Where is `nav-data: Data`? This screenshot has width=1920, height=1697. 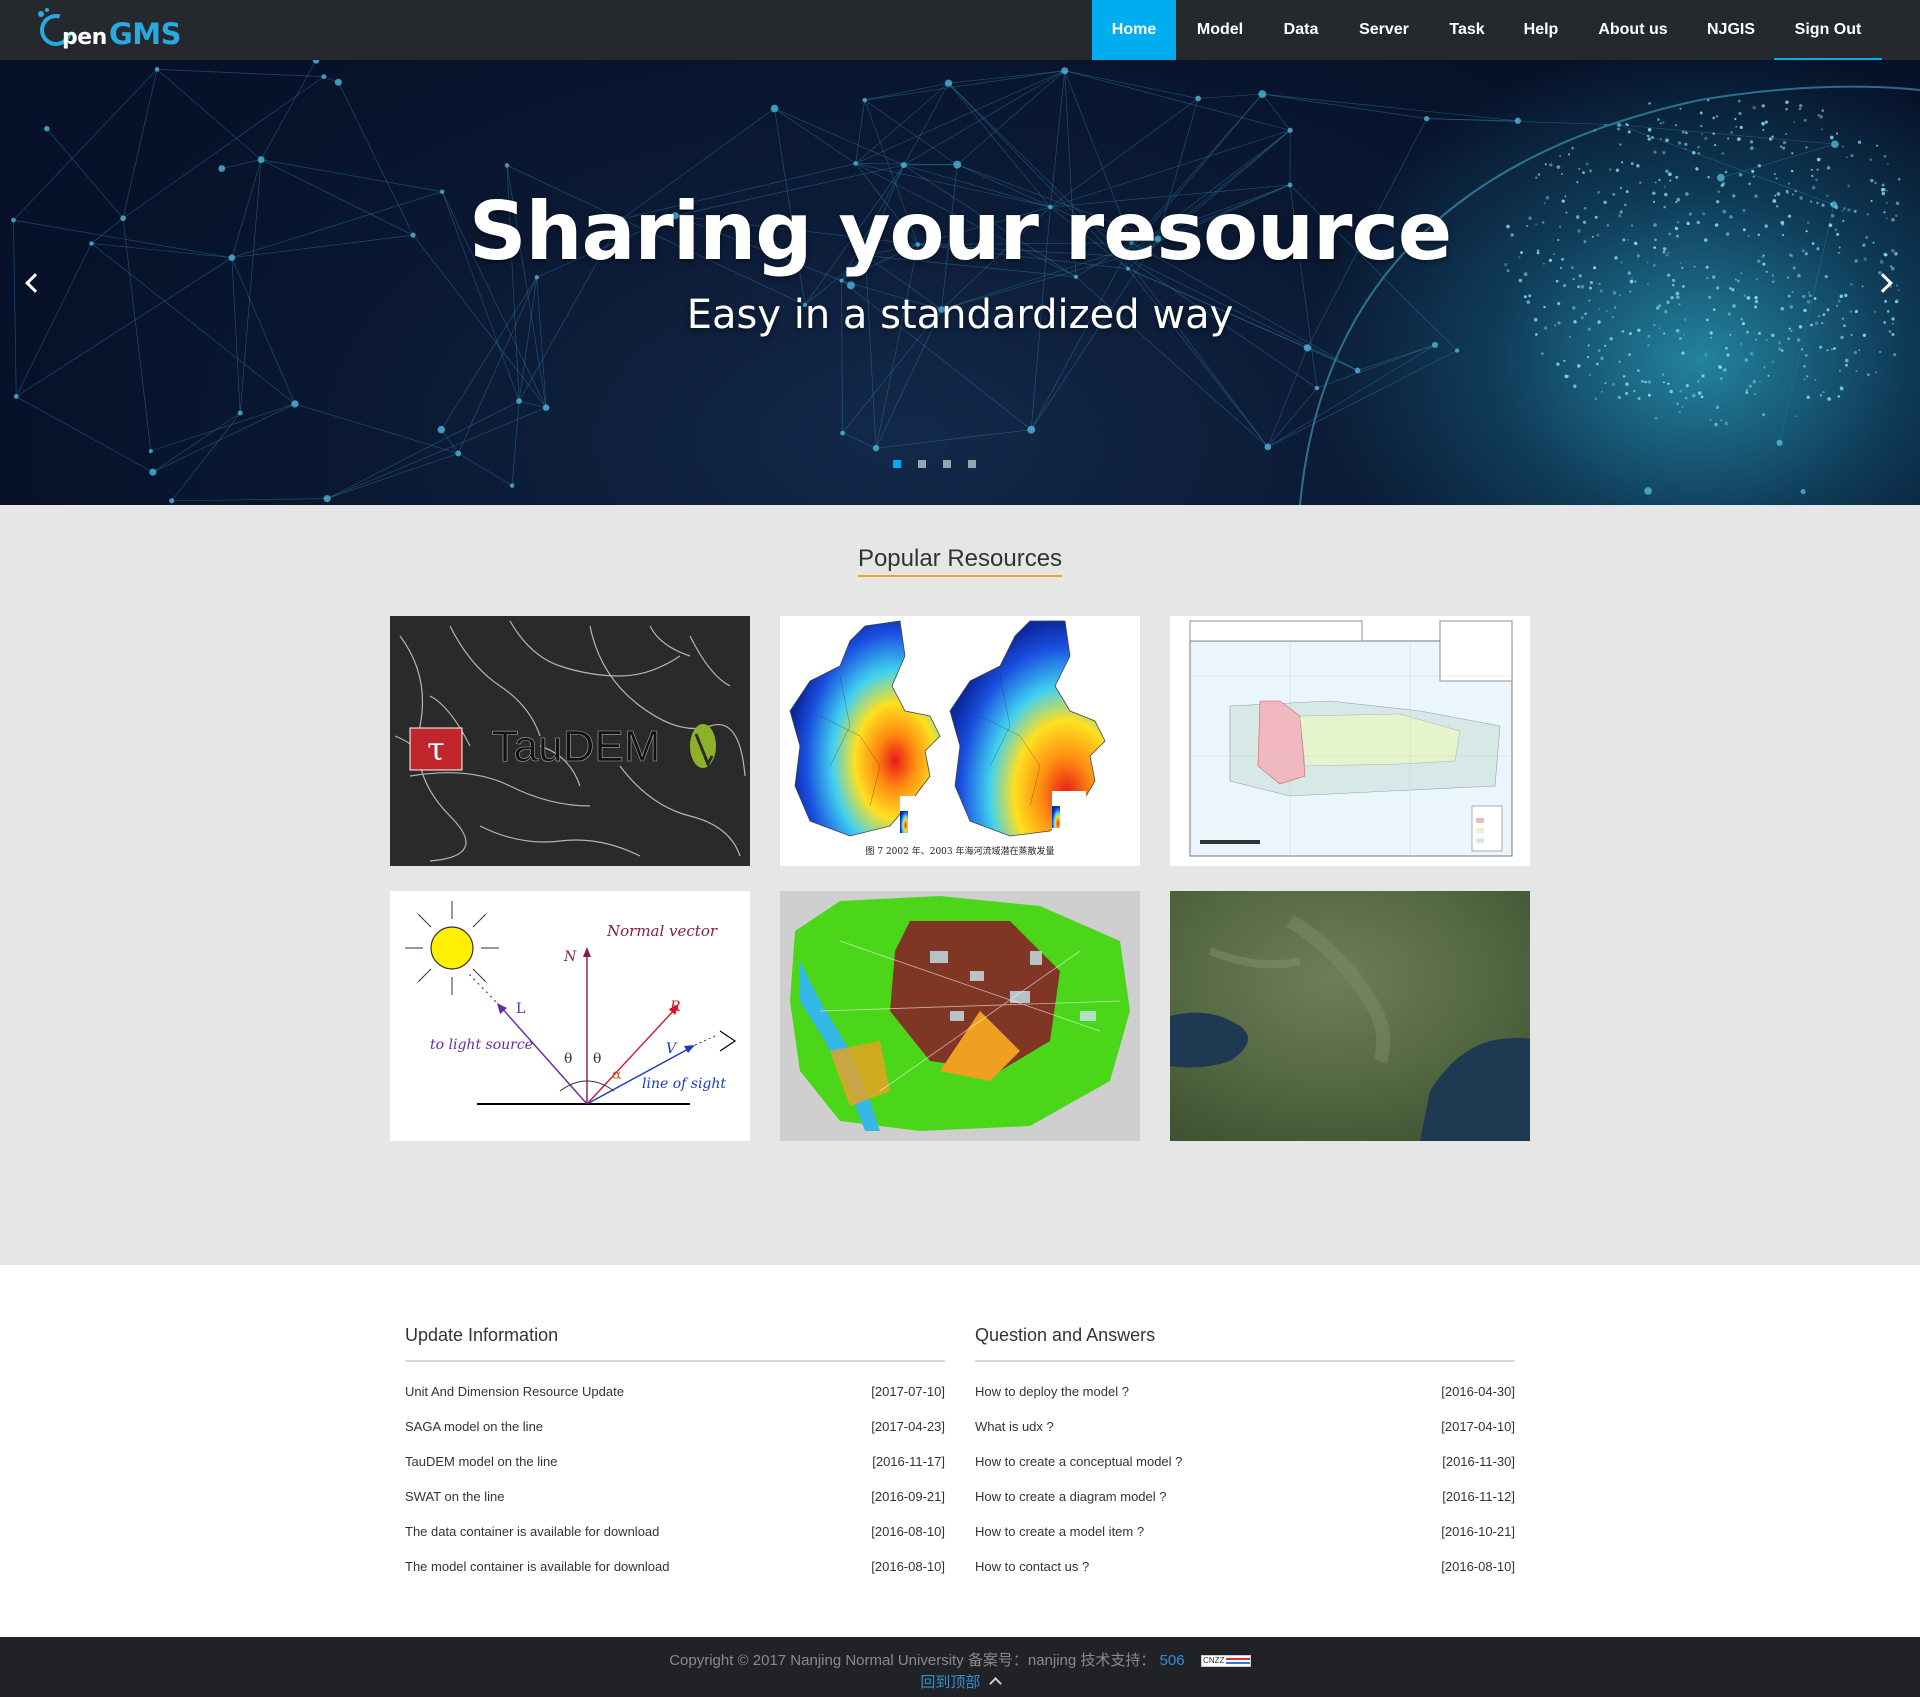 nav-data: Data is located at coordinates (1301, 30).